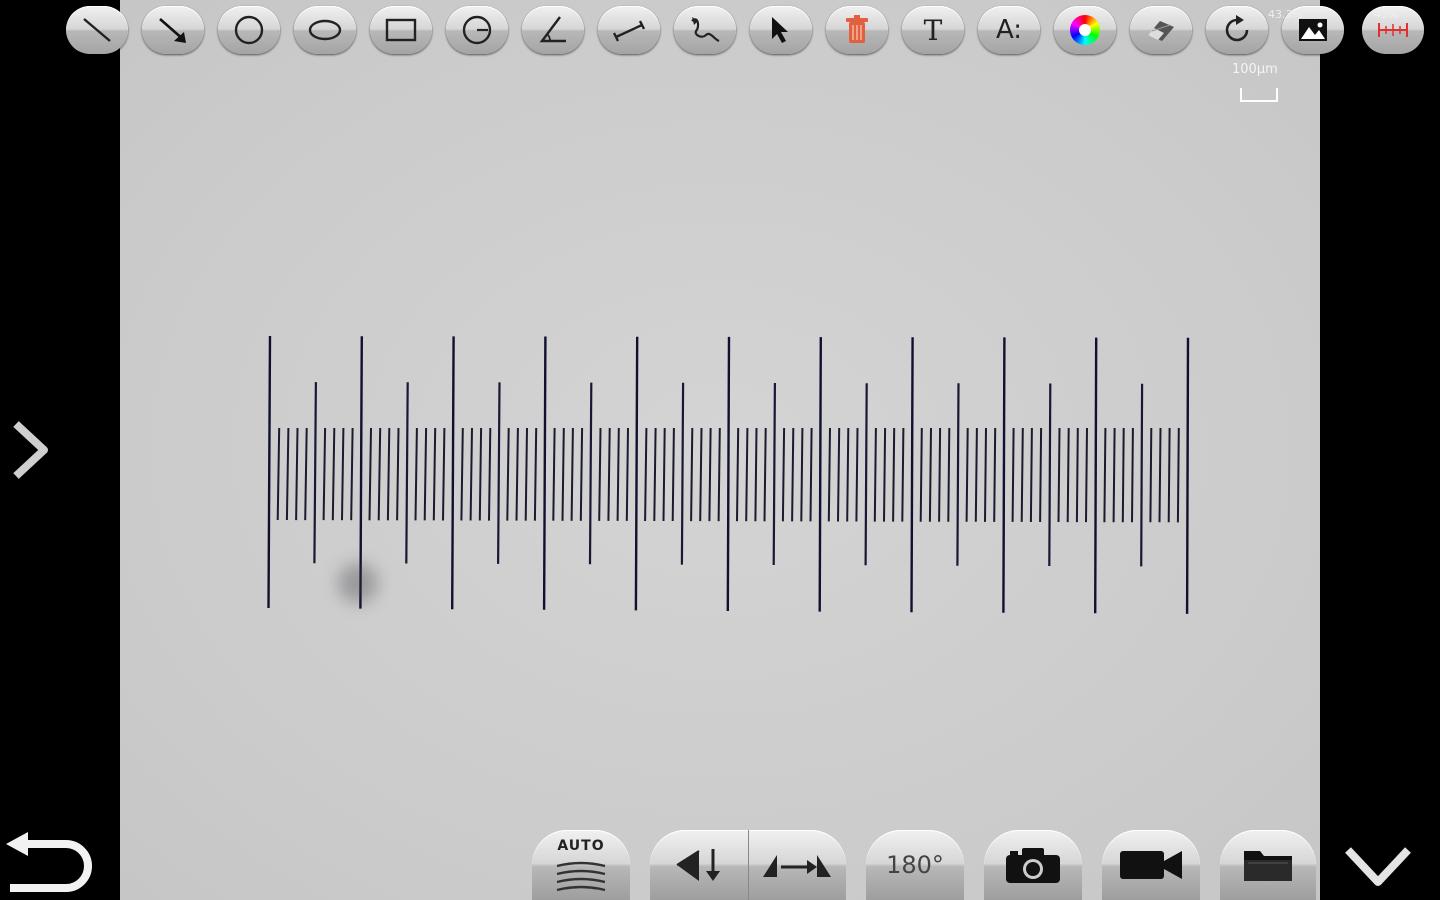  What do you see at coordinates (1386, 14) in the screenshot?
I see `status-readout-right: 43%` at bounding box center [1386, 14].